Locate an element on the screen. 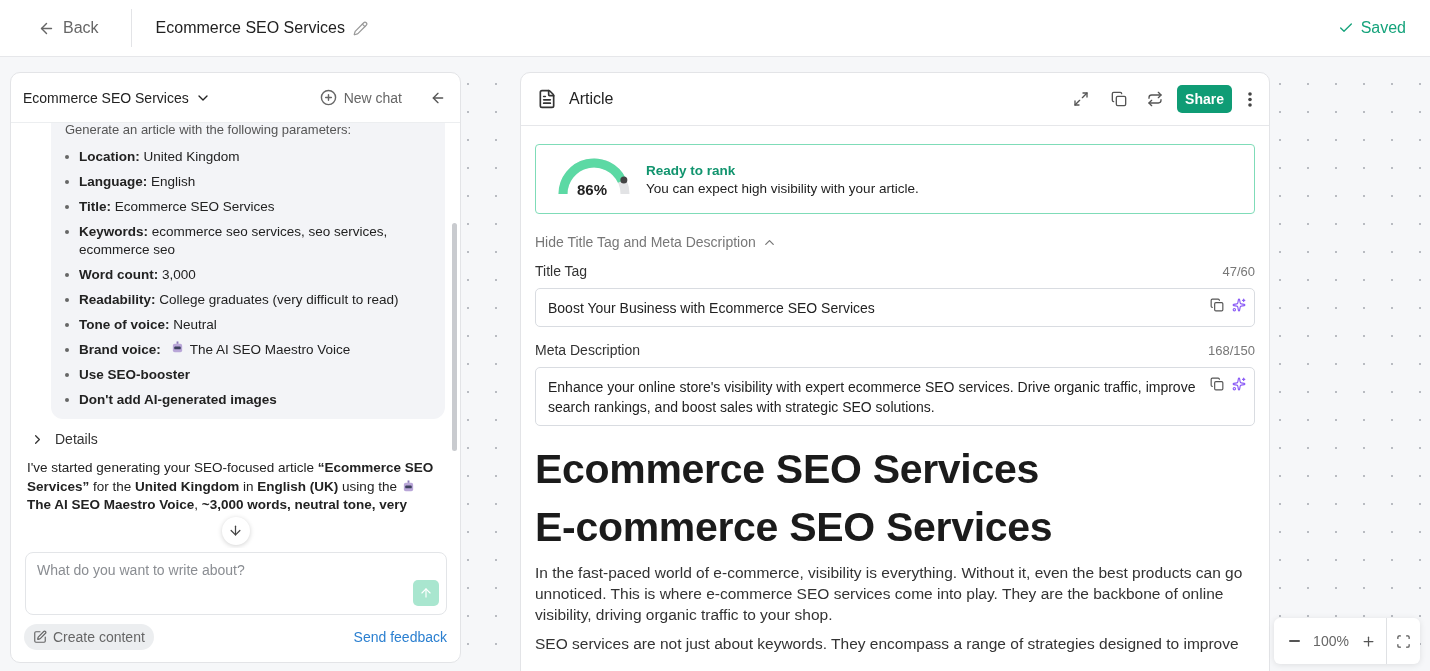 The width and height of the screenshot is (1430, 671). character-count: 47/60 is located at coordinates (1238, 271).